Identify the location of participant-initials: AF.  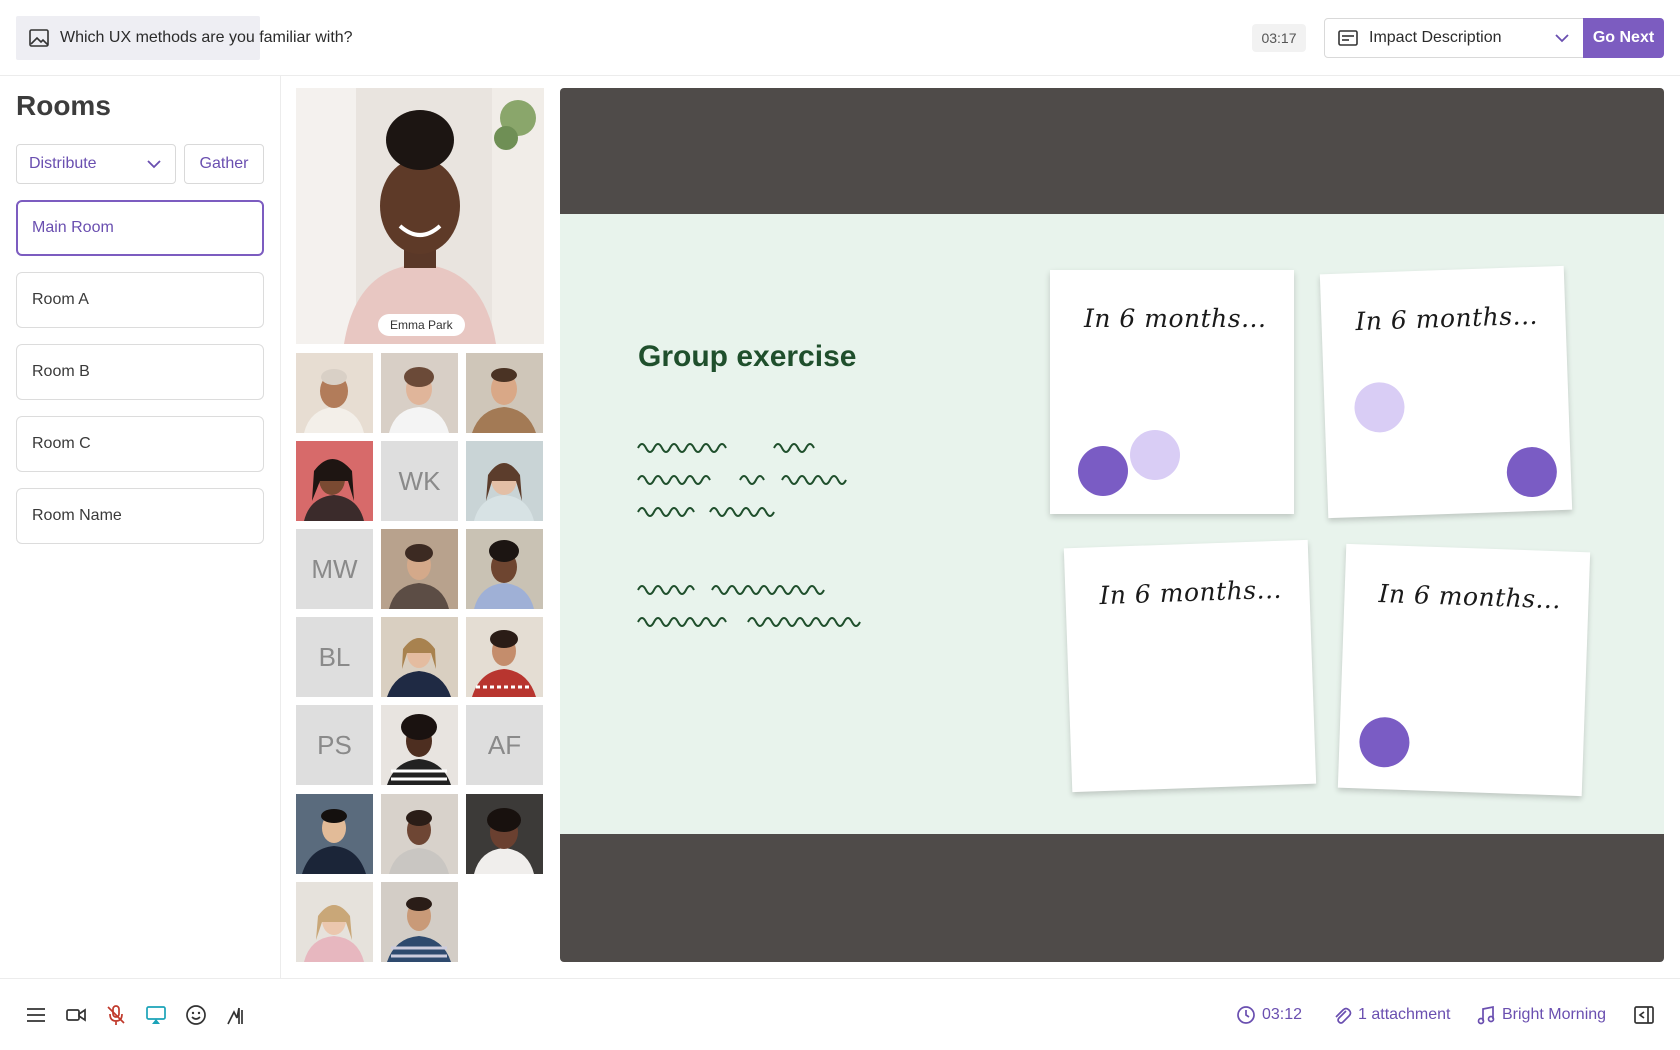
(504, 745).